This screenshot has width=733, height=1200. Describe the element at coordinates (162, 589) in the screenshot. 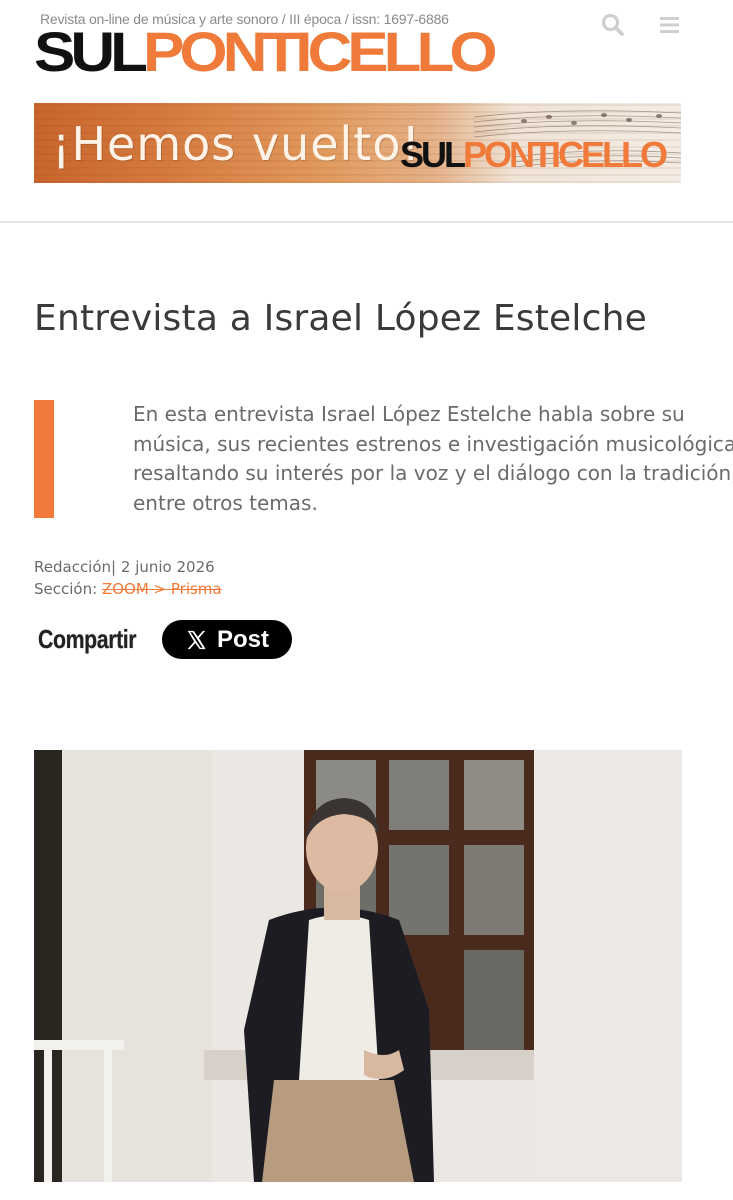

I see `section-link: ZOOM > Prisma` at that location.